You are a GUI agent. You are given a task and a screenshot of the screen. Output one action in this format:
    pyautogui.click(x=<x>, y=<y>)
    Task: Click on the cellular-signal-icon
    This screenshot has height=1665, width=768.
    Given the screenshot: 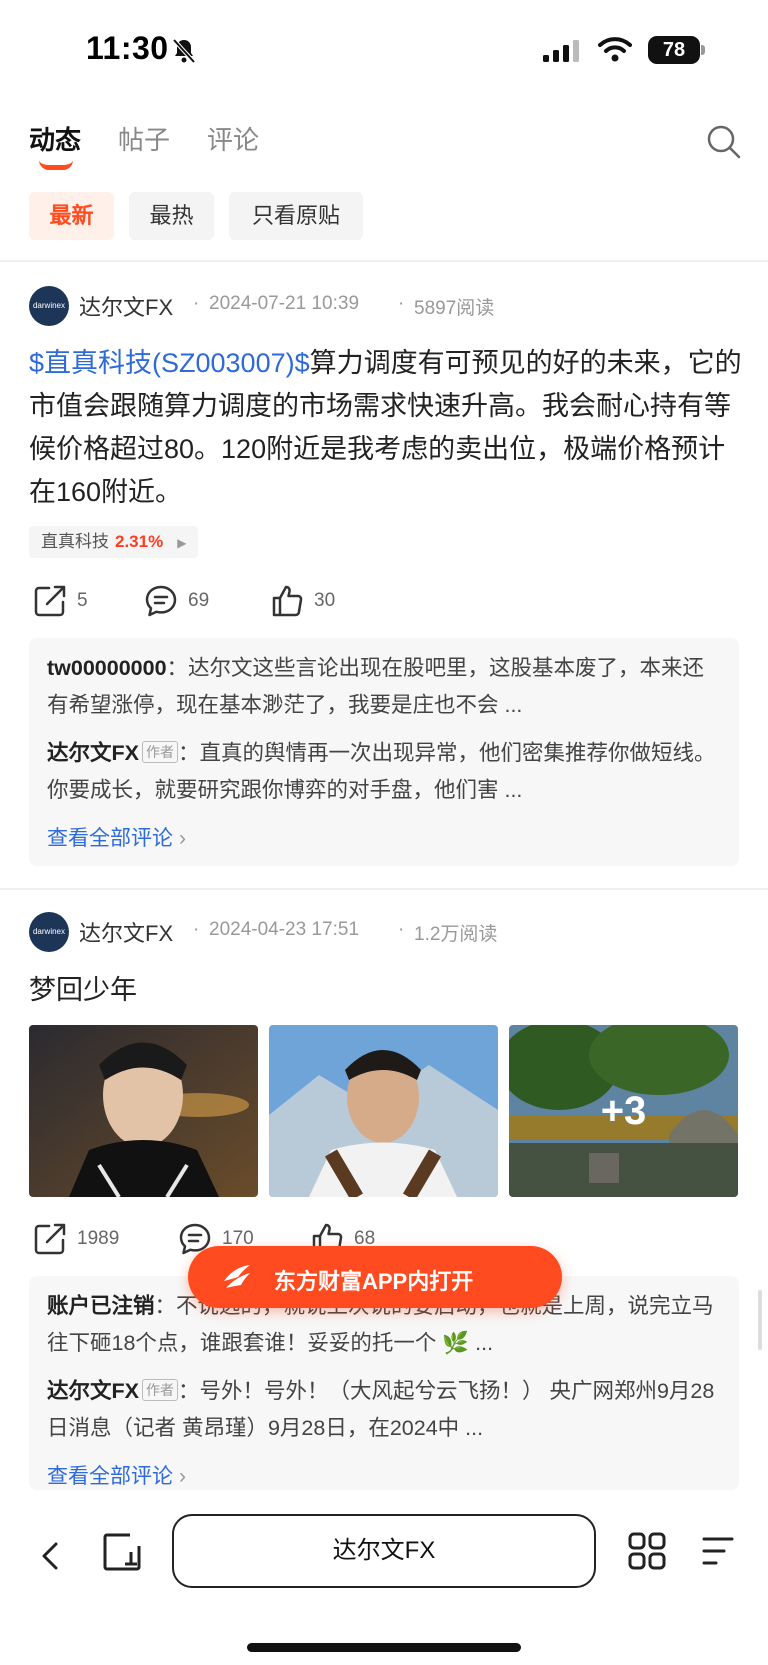 What is the action you would take?
    pyautogui.click(x=561, y=51)
    